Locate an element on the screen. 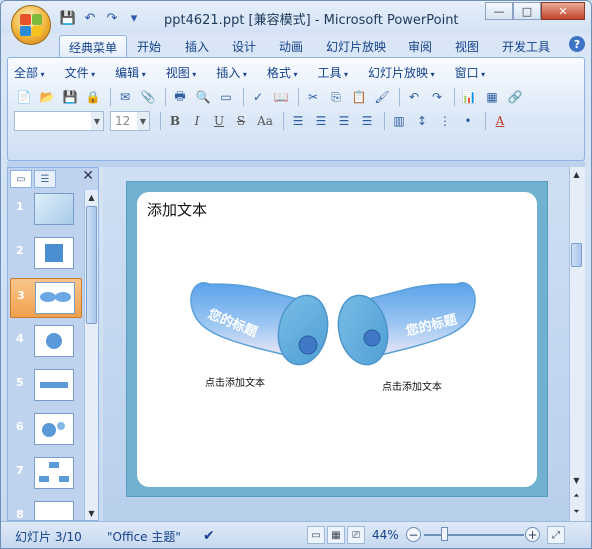 Image resolution: width=592 pixels, height=549 pixels. strikethrough-button: S is located at coordinates (241, 121).